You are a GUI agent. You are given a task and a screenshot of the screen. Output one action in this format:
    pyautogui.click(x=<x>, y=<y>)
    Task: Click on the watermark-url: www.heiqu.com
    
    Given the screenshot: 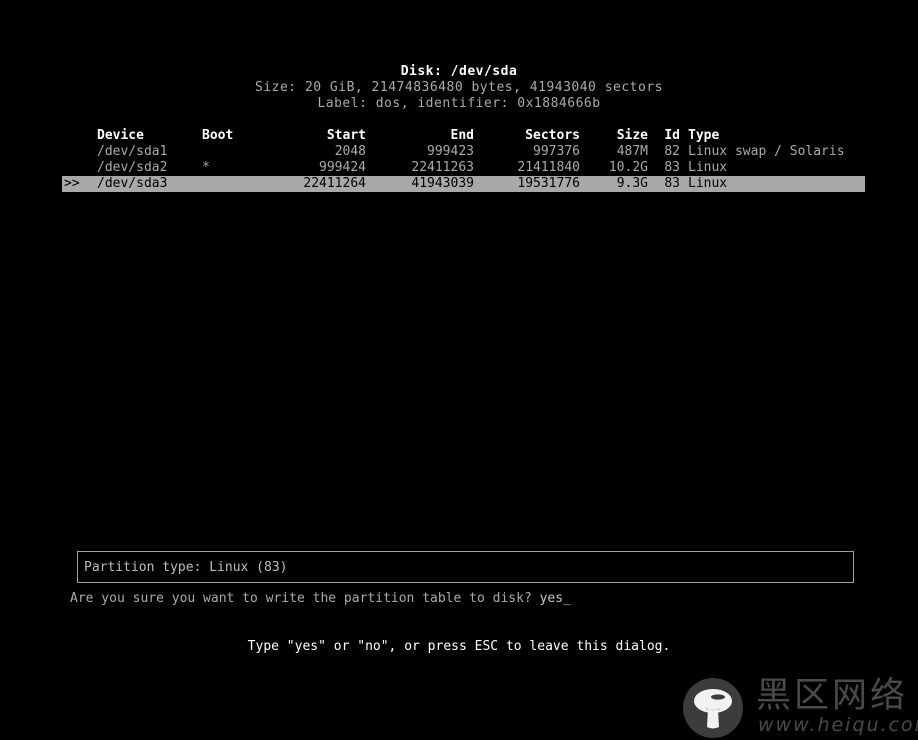 What is the action you would take?
    pyautogui.click(x=838, y=725)
    